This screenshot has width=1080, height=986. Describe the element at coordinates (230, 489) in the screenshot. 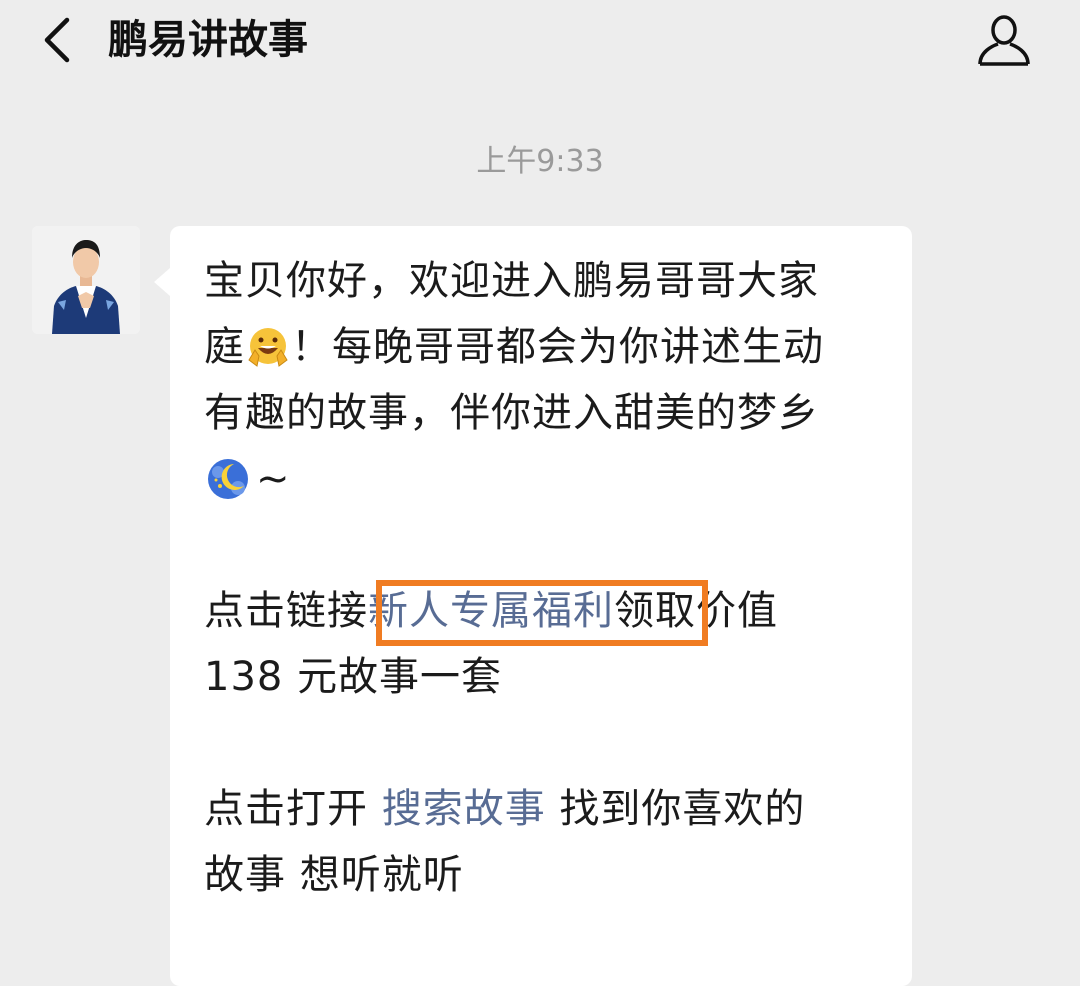

I see `moon-emoji` at that location.